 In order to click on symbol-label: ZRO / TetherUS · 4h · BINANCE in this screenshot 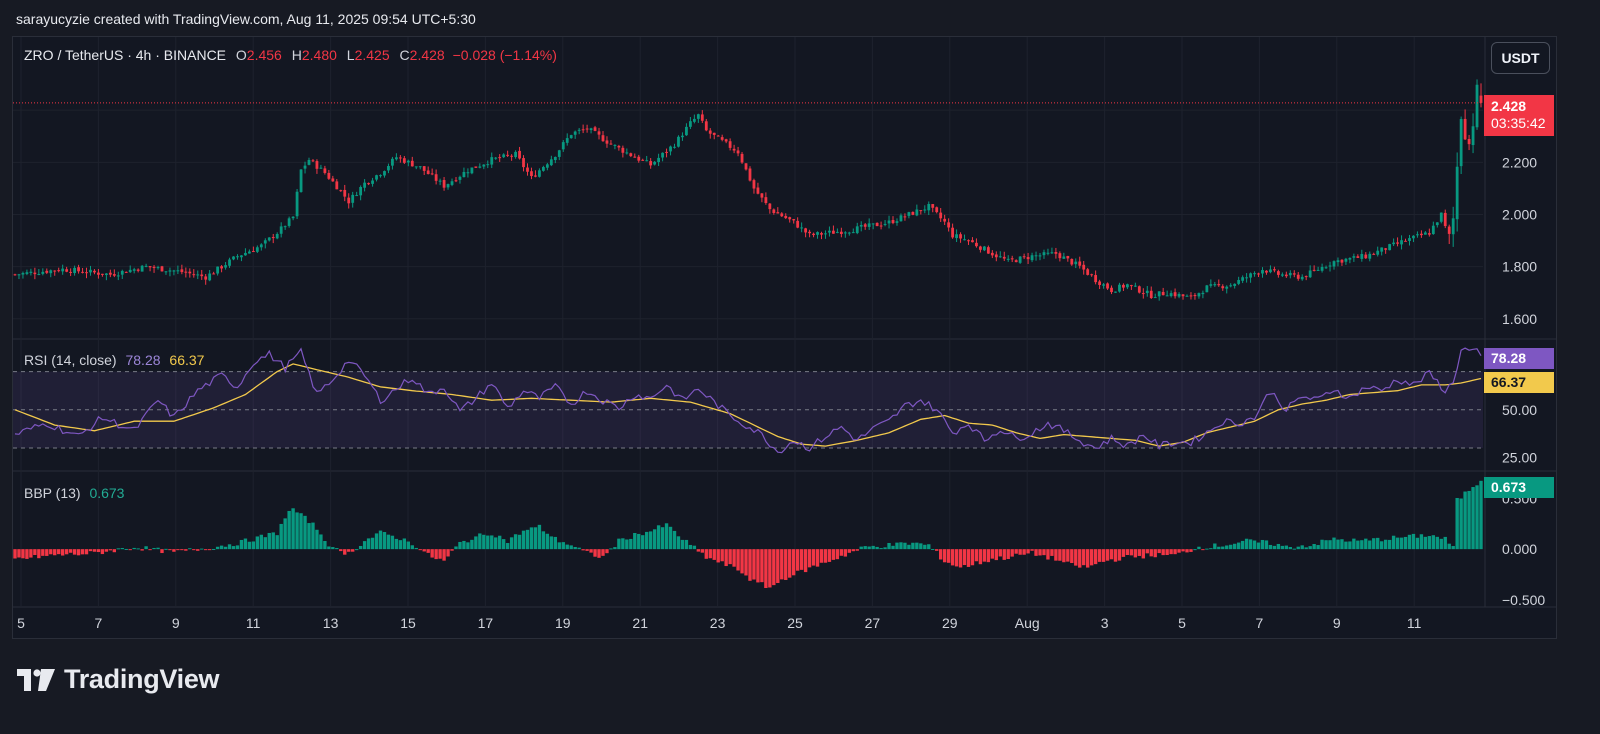, I will do `click(125, 55)`.